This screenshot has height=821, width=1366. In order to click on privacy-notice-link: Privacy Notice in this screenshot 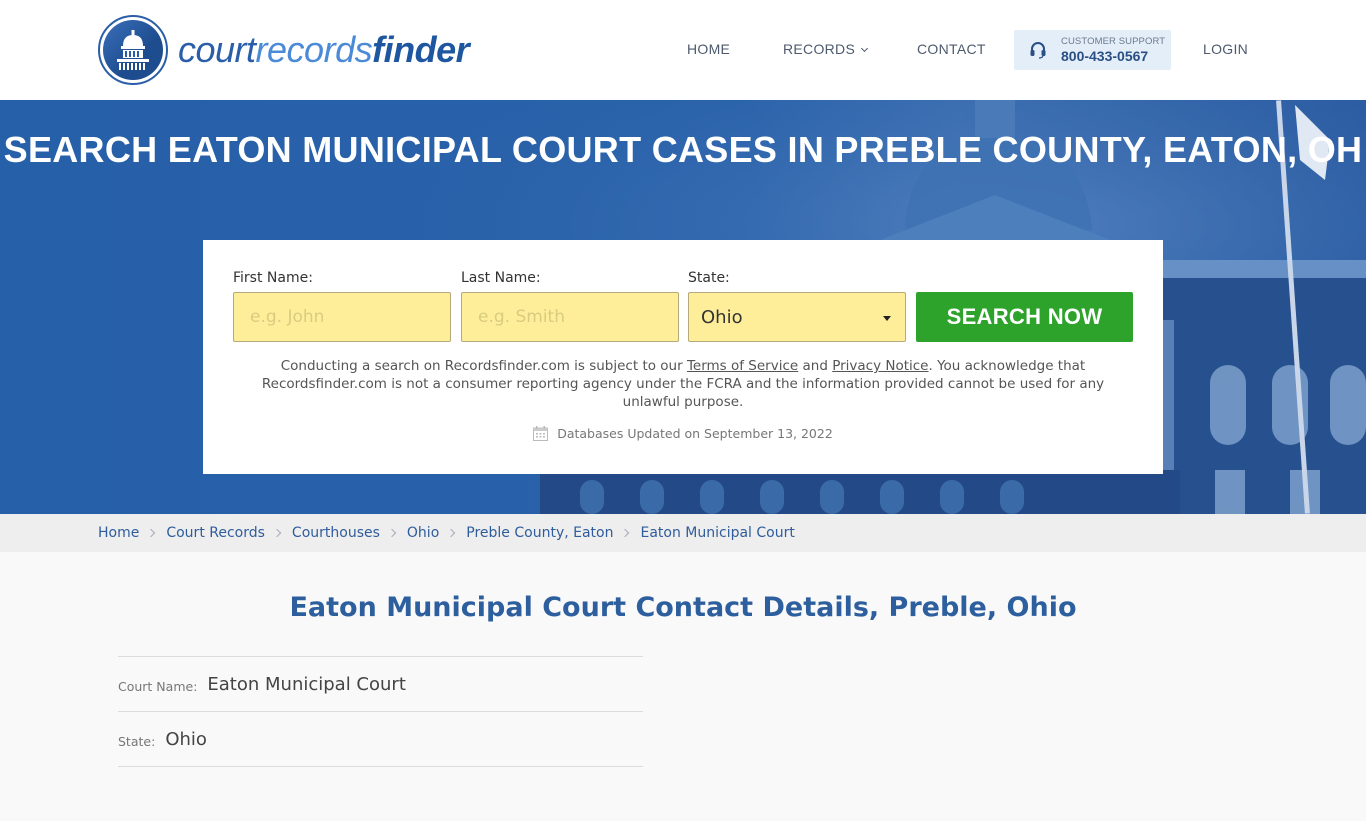, I will do `click(880, 366)`.